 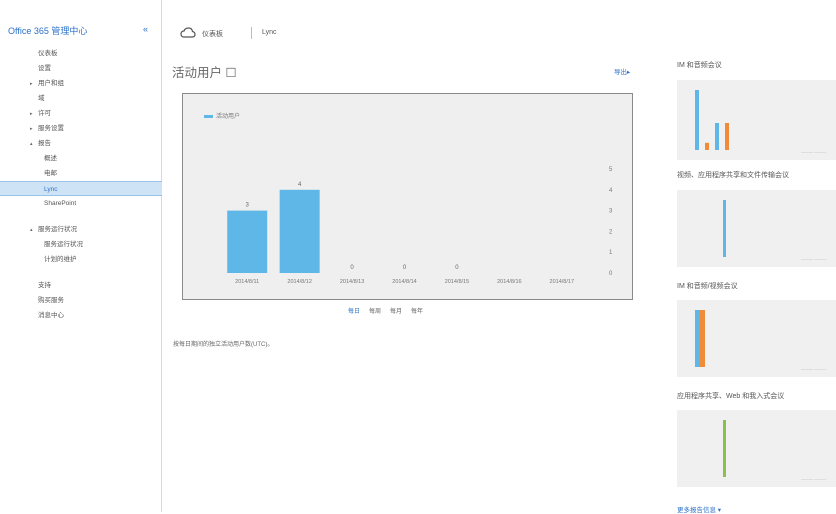 What do you see at coordinates (81, 315) in the screenshot?
I see `sidebar-item: 消息中心` at bounding box center [81, 315].